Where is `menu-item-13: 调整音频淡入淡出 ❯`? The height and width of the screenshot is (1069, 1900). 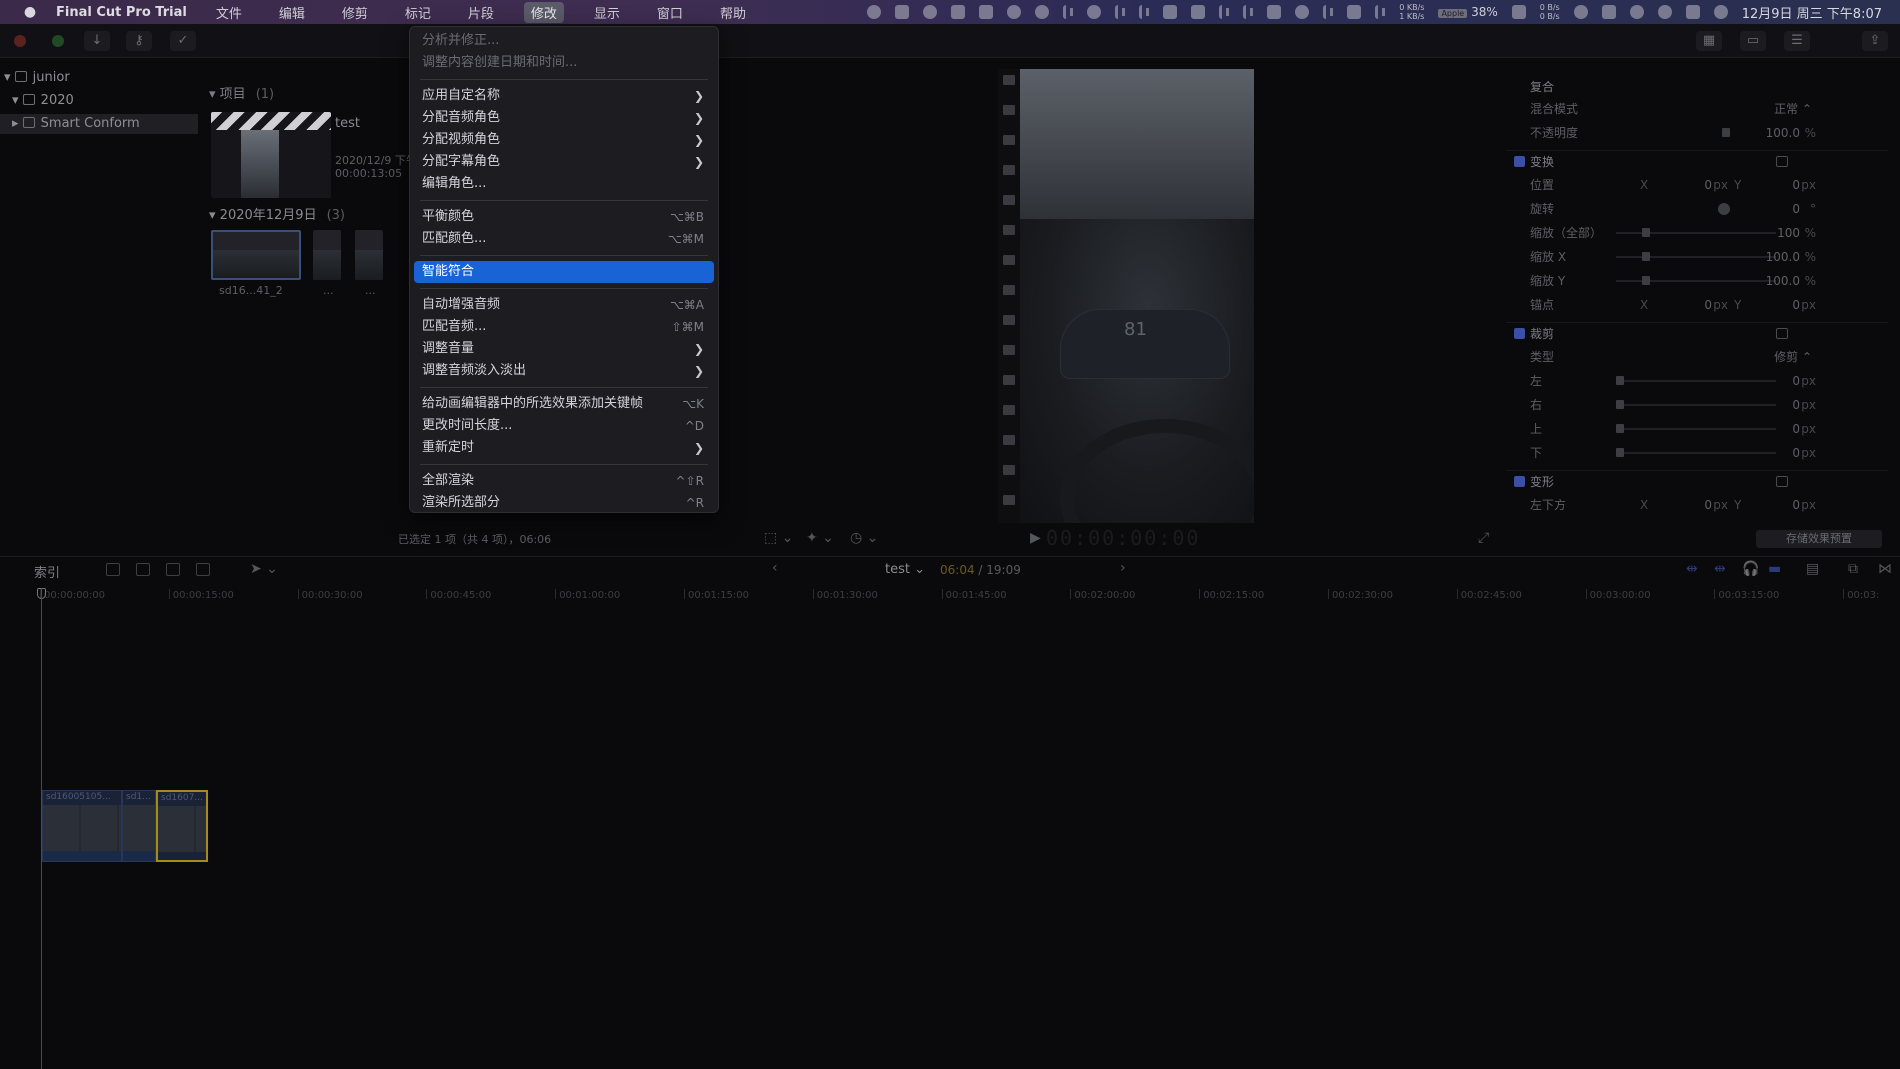
menu-item-13: 调整音频淡入淡出 ❯ is located at coordinates (564, 371).